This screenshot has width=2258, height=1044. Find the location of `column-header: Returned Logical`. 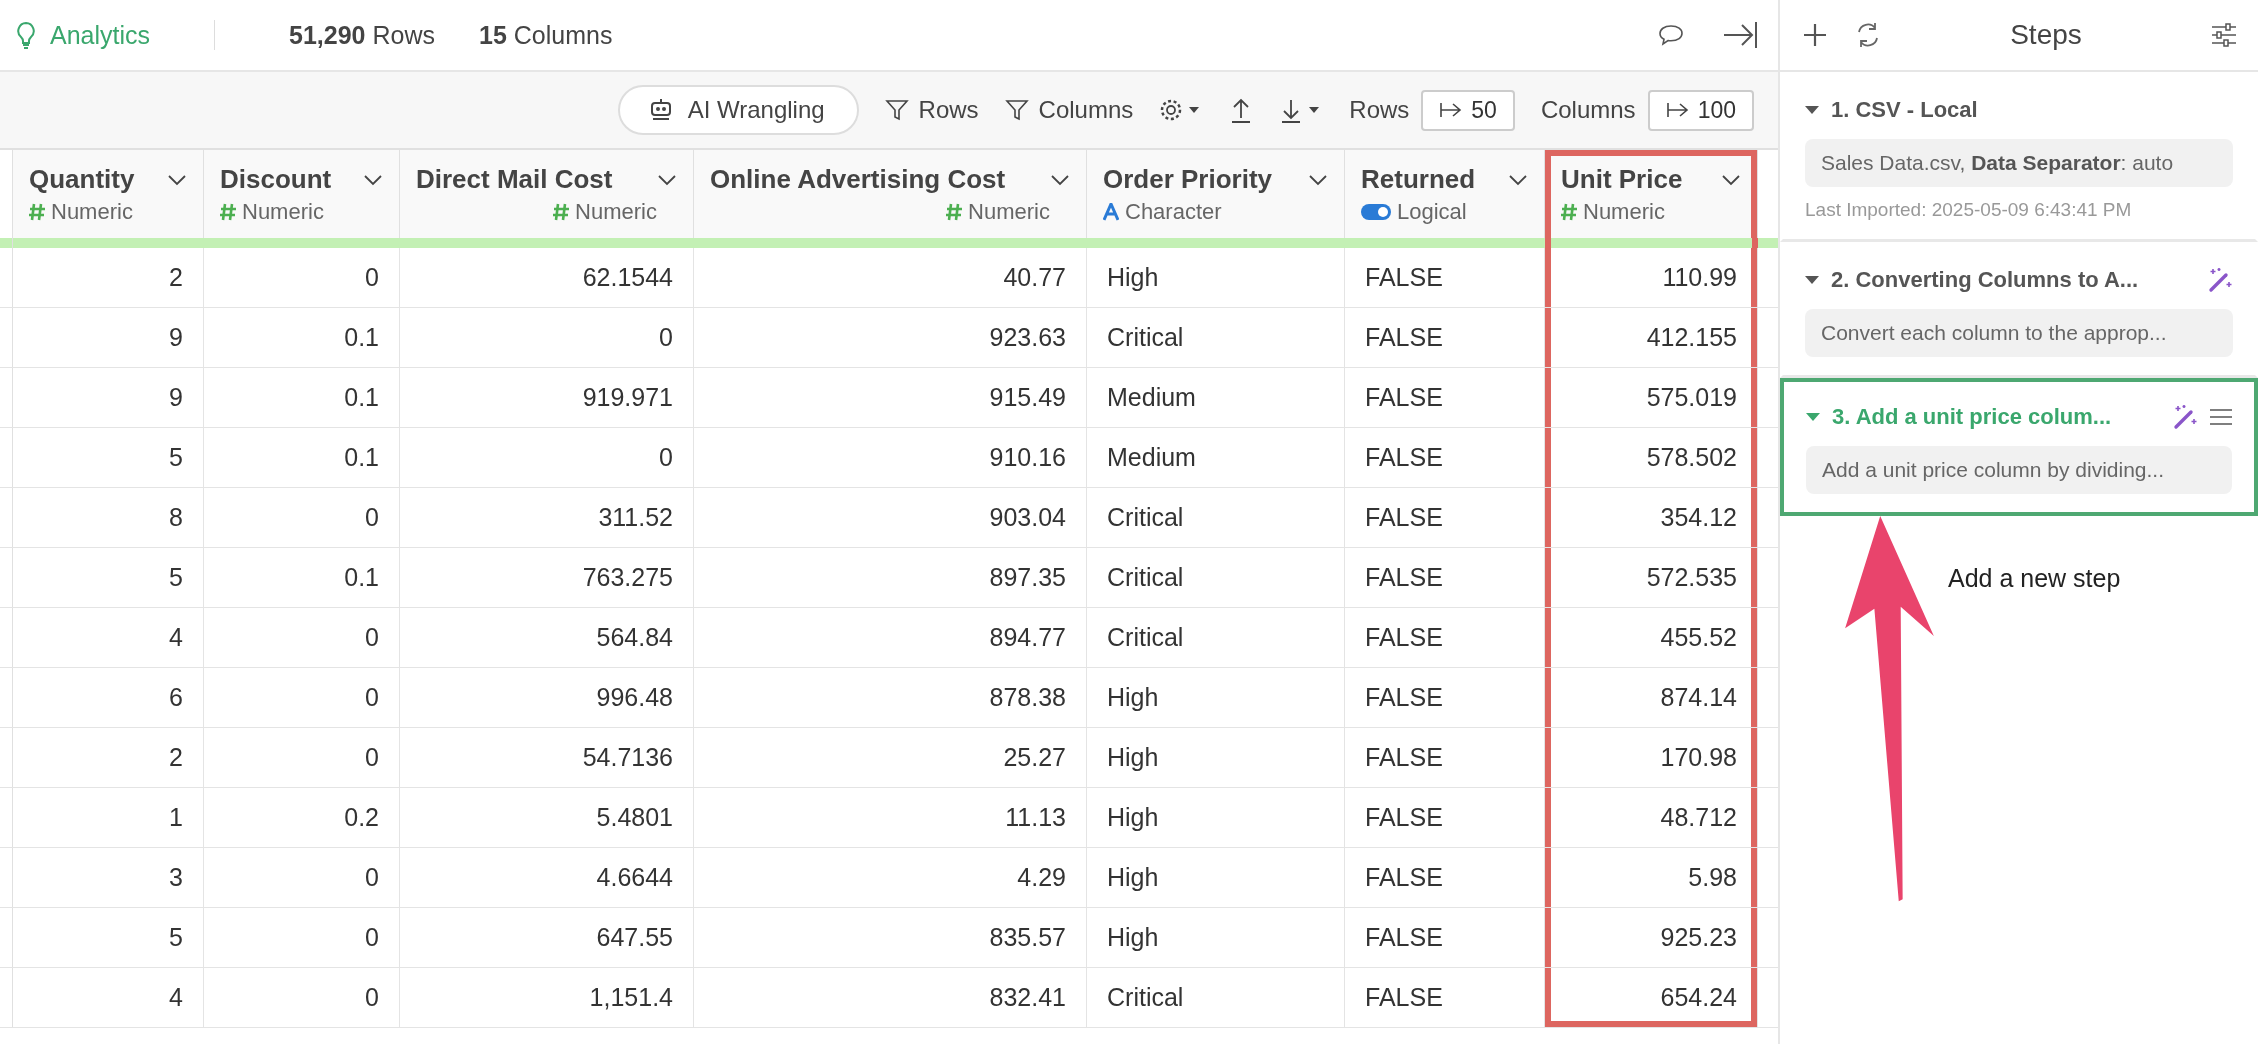

column-header: Returned Logical is located at coordinates (1445, 194).